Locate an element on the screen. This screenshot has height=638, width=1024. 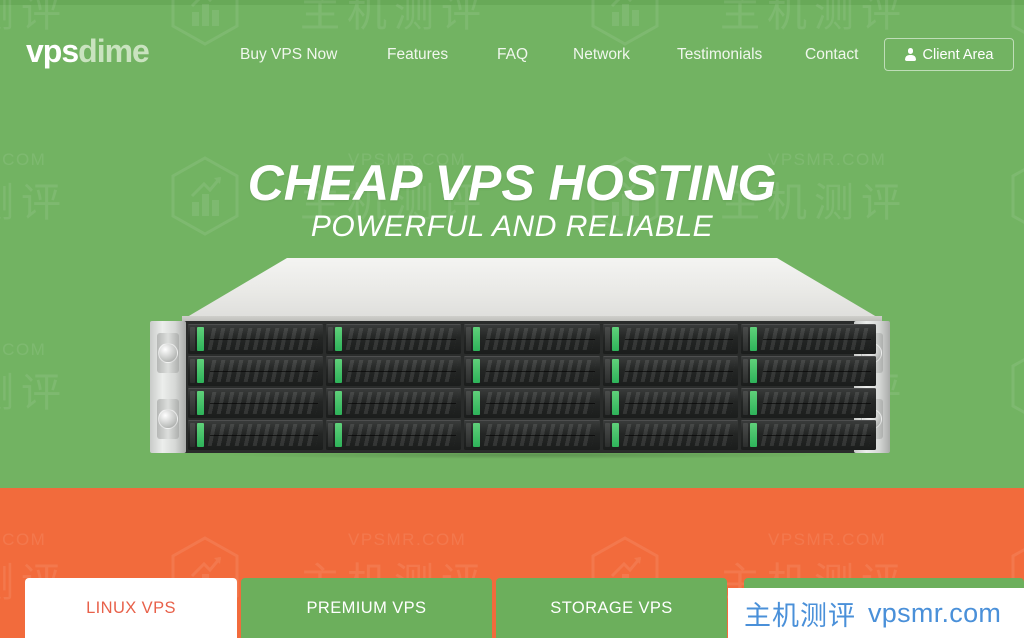
nav-item-features: Features is located at coordinates (417, 55).